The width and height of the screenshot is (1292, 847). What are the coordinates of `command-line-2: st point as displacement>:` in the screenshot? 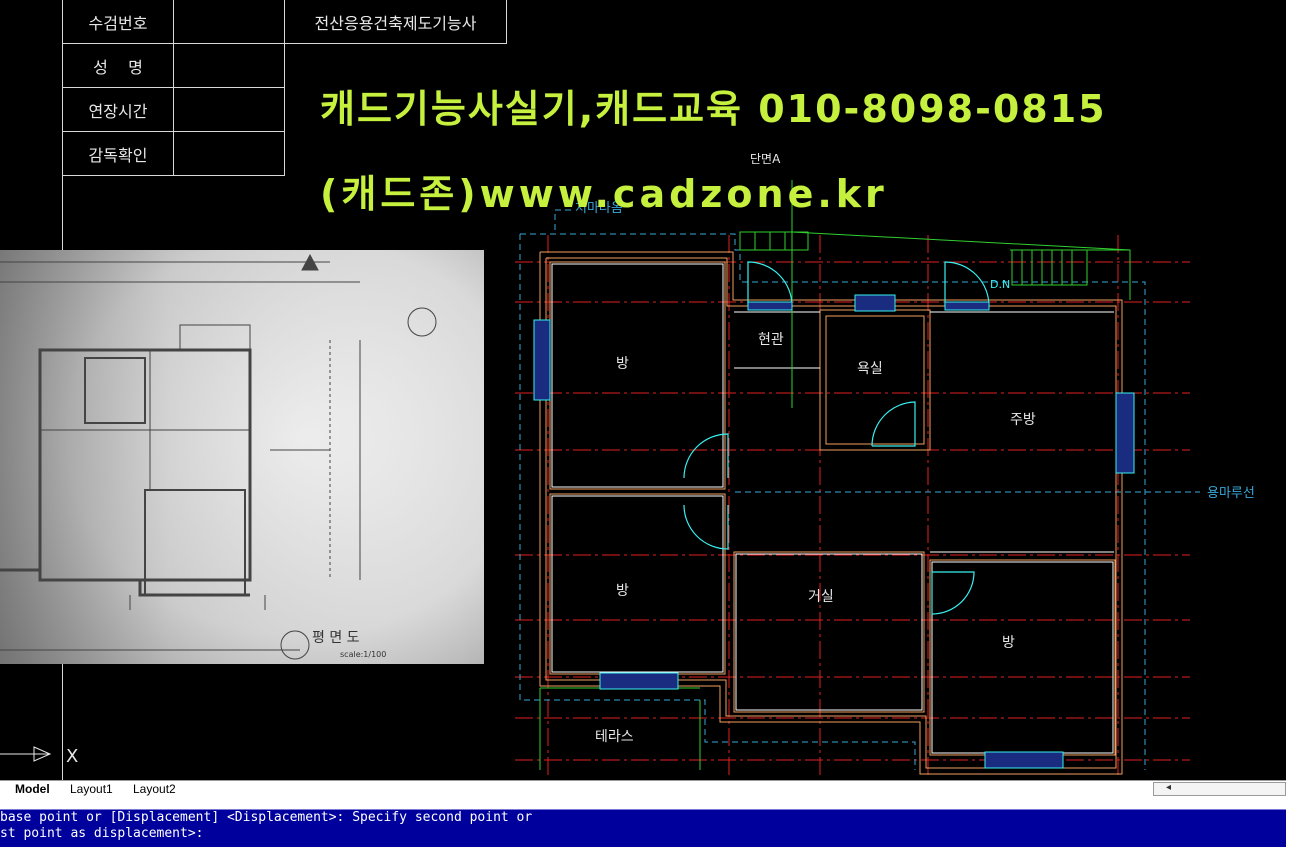 It's located at (102, 833).